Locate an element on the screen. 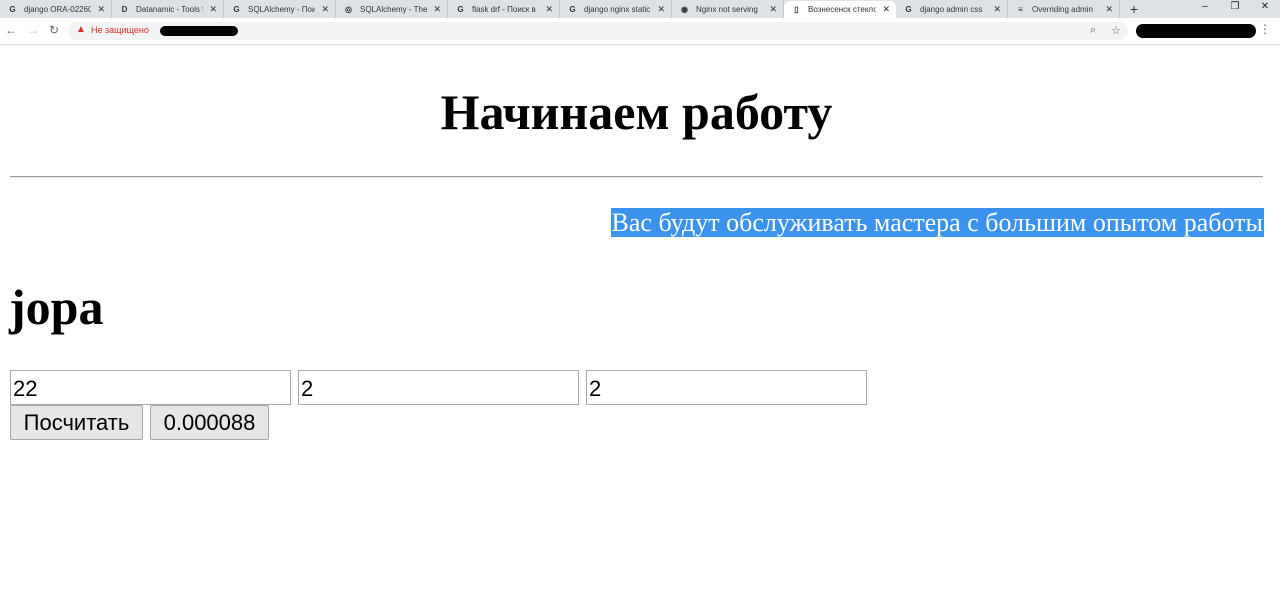 The height and width of the screenshot is (611, 1280). security-status: Не защищено is located at coordinates (120, 30).